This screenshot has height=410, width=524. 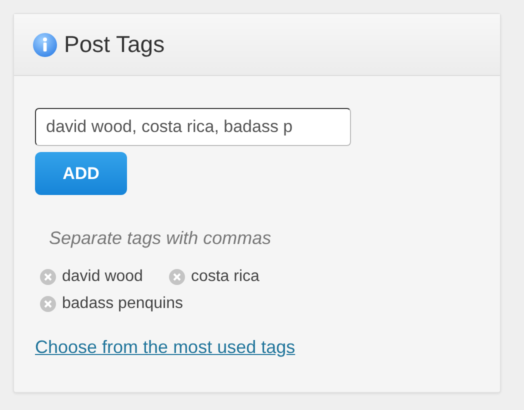 What do you see at coordinates (45, 45) in the screenshot?
I see `info-icon` at bounding box center [45, 45].